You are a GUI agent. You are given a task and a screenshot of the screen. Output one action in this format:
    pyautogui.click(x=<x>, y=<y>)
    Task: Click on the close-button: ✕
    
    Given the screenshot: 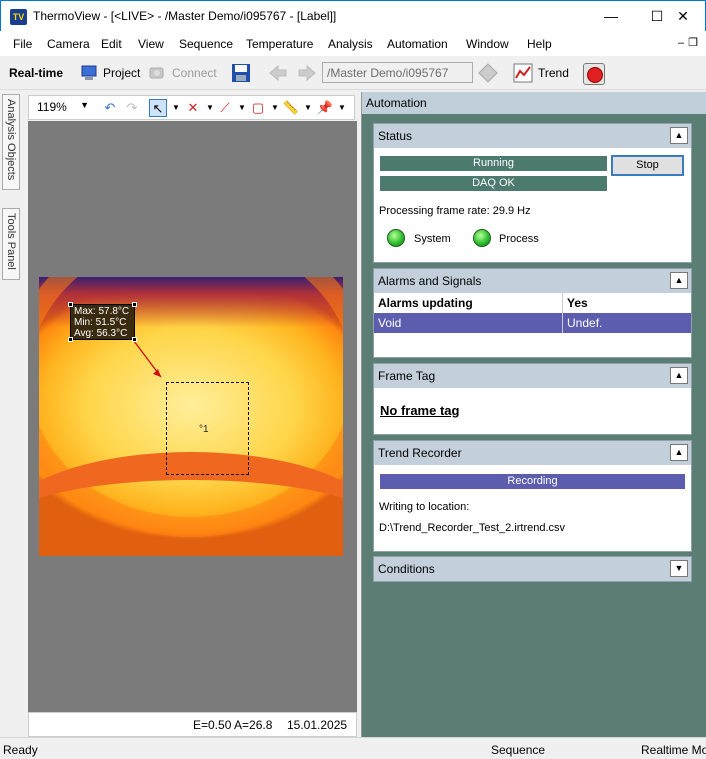 What is the action you would take?
    pyautogui.click(x=683, y=16)
    